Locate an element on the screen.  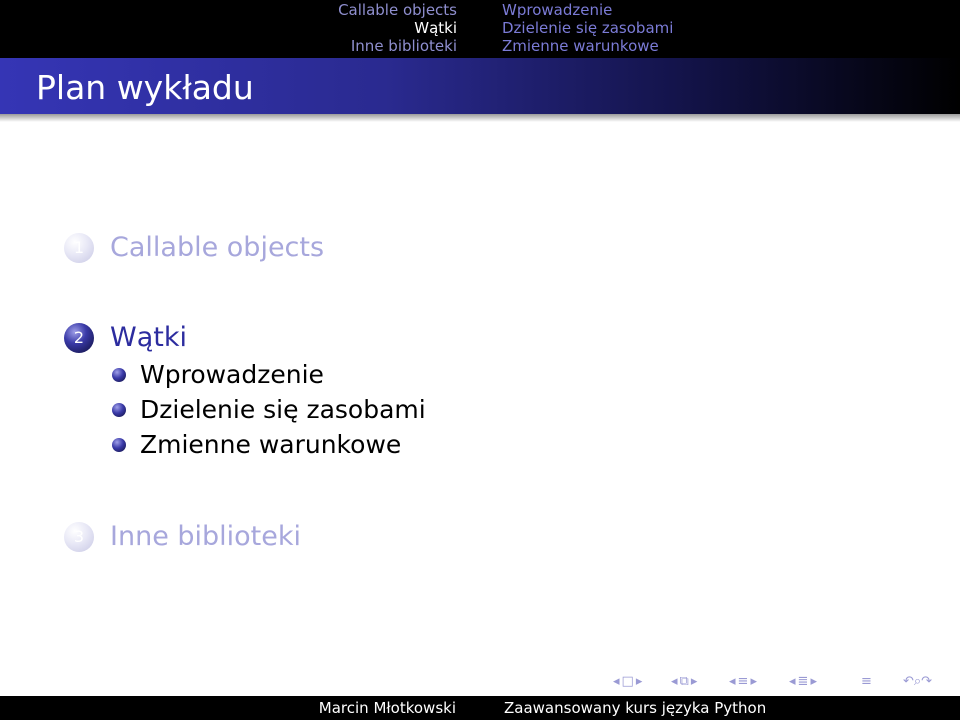
section-nav: Callable objects Wątki Inne biblioteki is located at coordinates (368, 29).